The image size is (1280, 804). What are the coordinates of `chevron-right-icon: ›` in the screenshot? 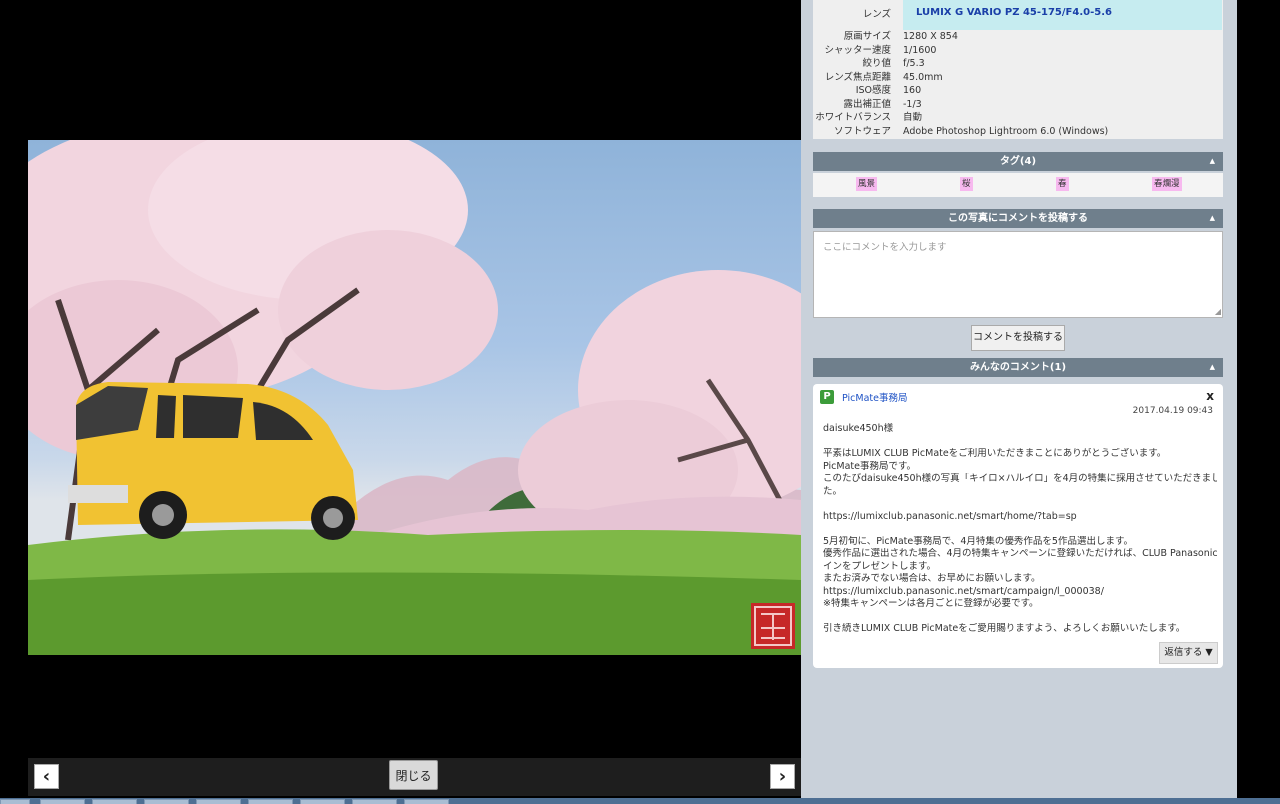 It's located at (782, 776).